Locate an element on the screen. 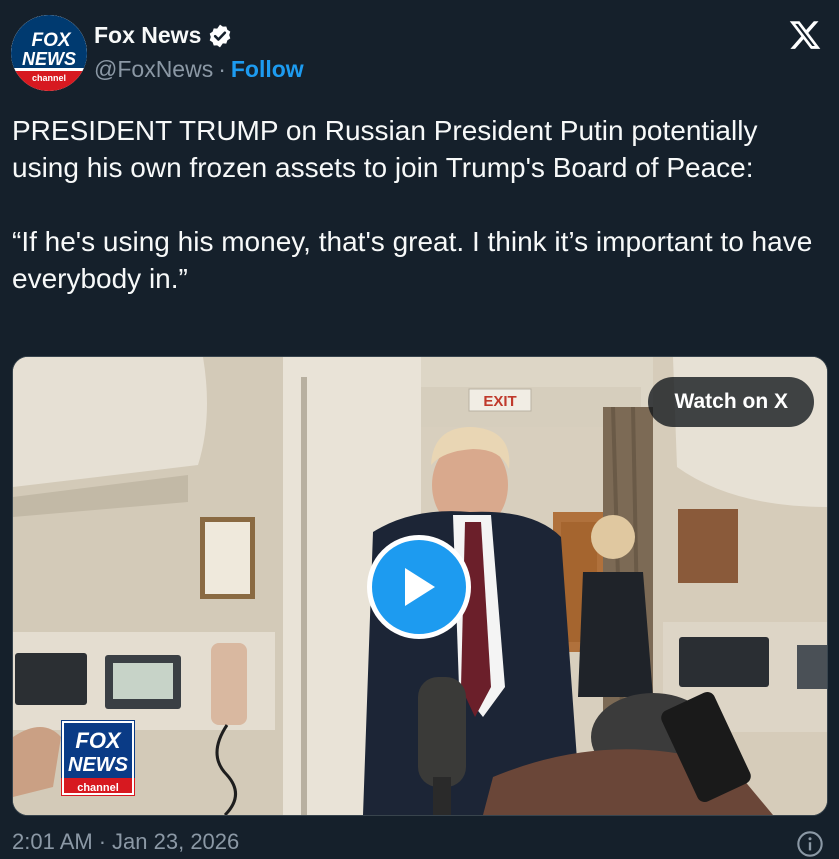 The height and width of the screenshot is (859, 839). exit-sign-text: EXIT is located at coordinates (499, 401).